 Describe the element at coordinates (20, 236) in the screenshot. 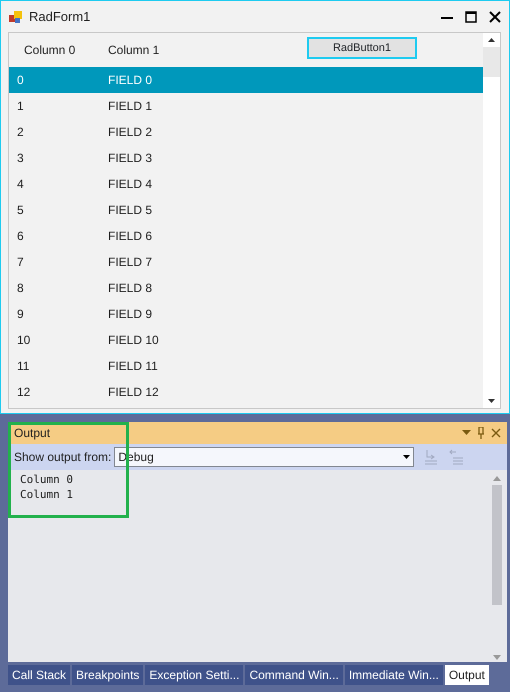

I see `index-cell: 6` at that location.